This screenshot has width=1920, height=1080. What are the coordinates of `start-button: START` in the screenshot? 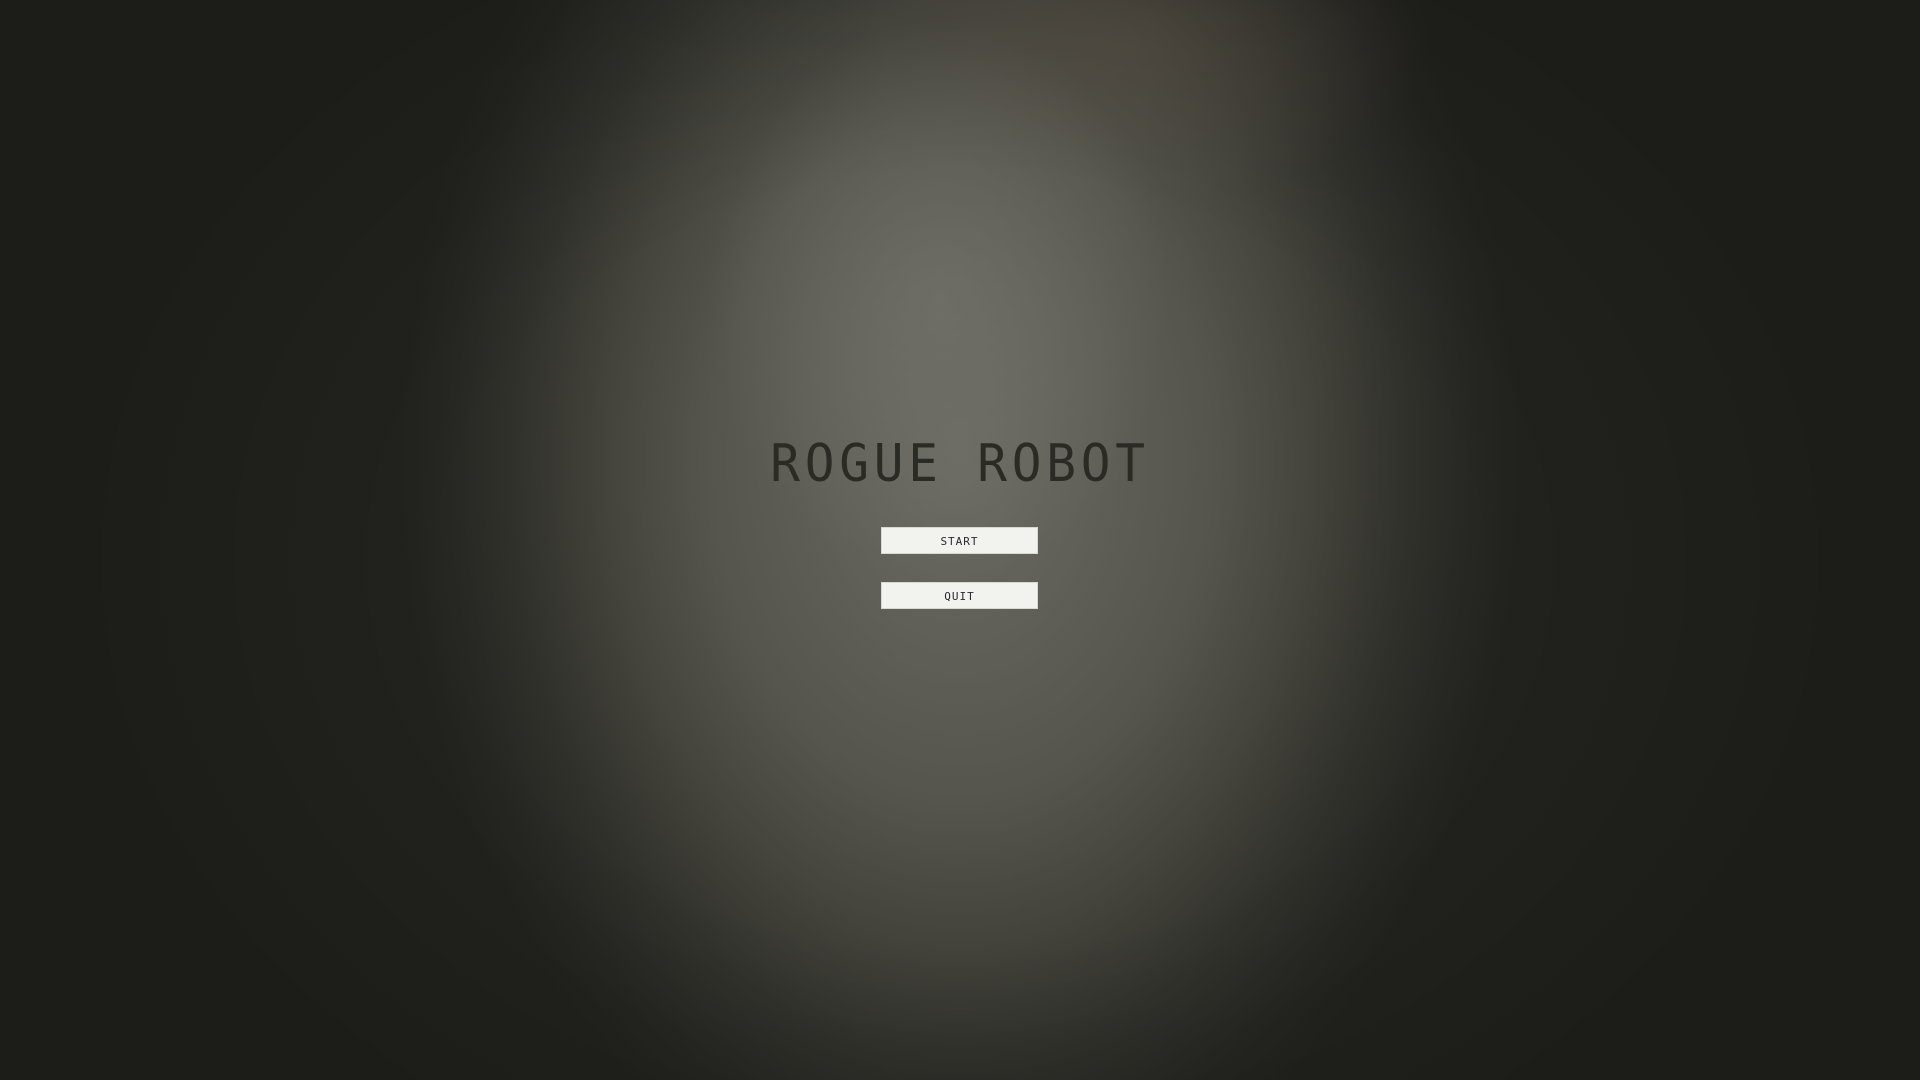 It's located at (959, 540).